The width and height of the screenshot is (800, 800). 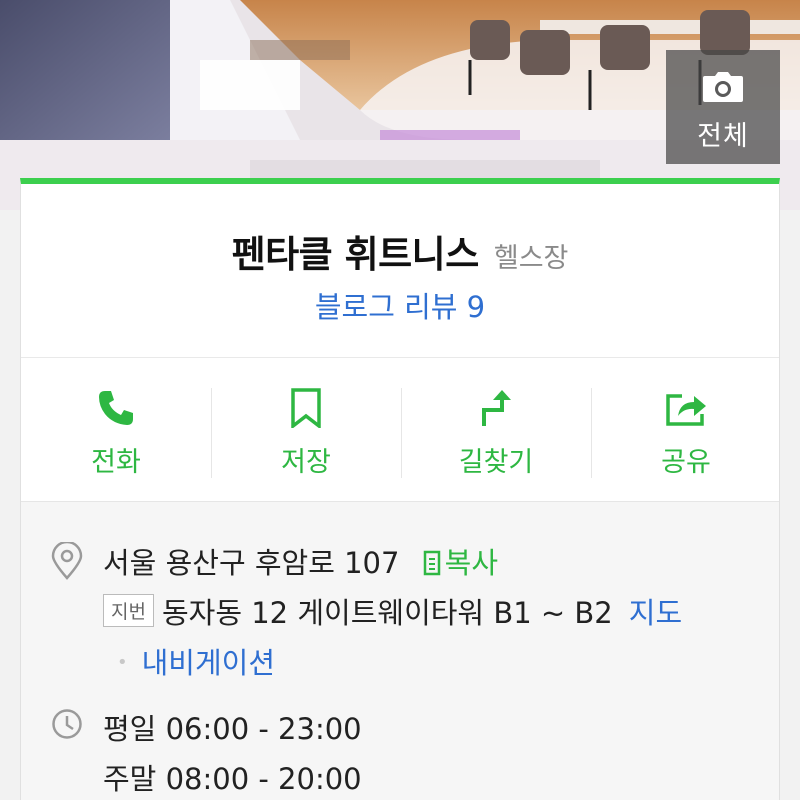 I want to click on jibeon-tag: 지번, so click(x=128, y=610).